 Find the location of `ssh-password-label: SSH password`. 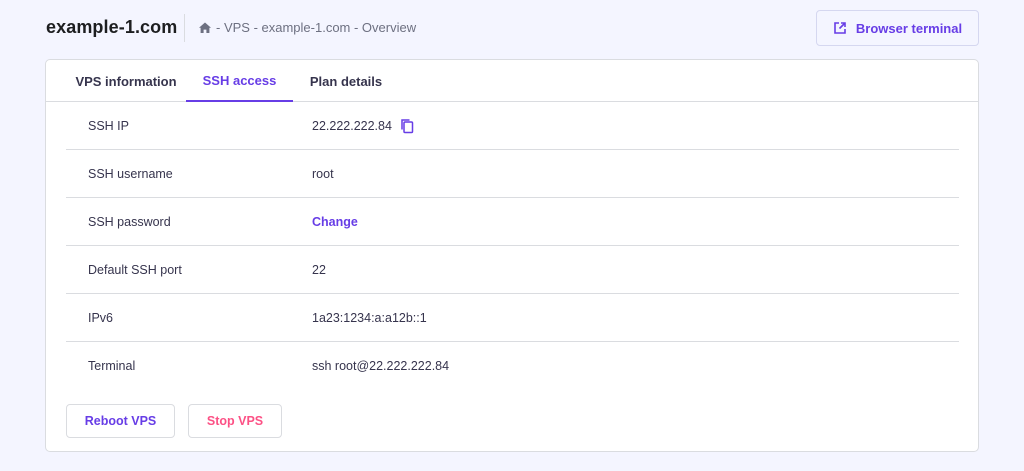

ssh-password-label: SSH password is located at coordinates (129, 221).